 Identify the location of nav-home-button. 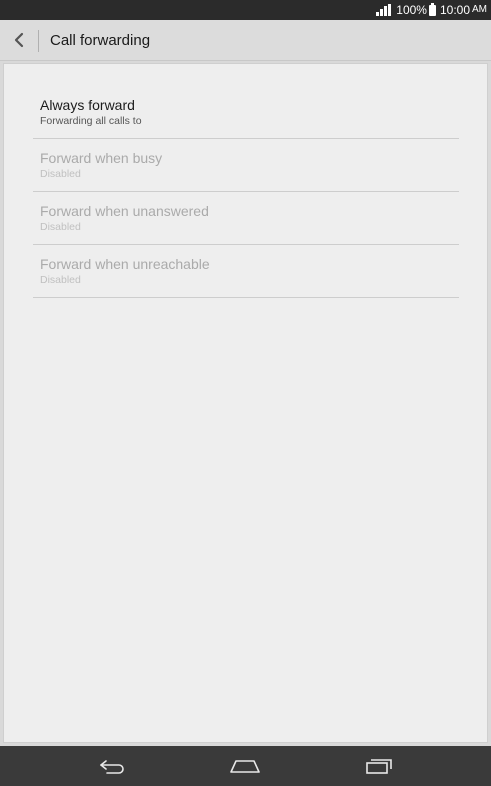
(245, 766).